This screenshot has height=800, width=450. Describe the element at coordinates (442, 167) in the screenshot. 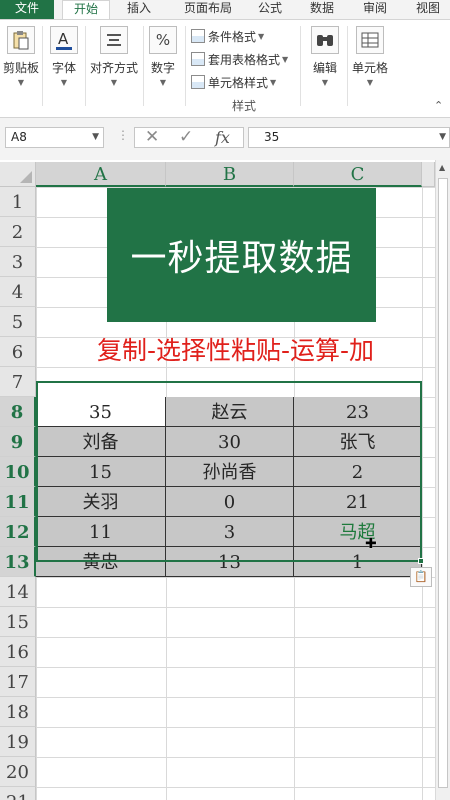

I see `scroll-up-icon: ▲` at that location.